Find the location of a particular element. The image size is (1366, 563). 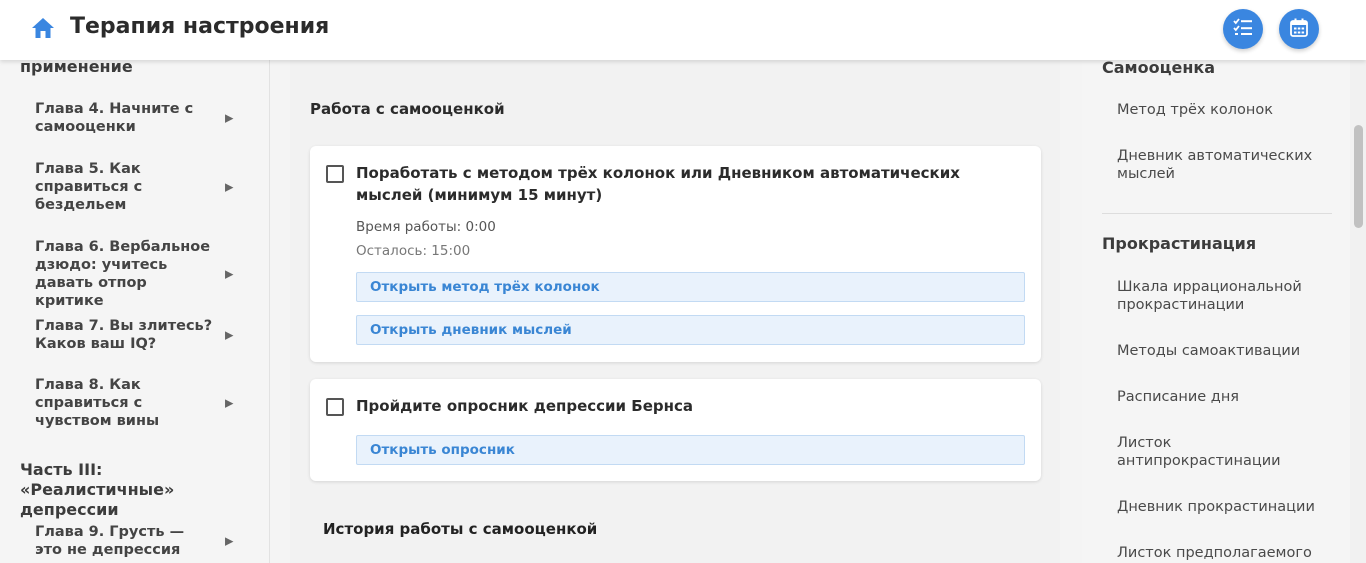

task-title: Пройдите опросник депрессии Бернса is located at coordinates (525, 406).